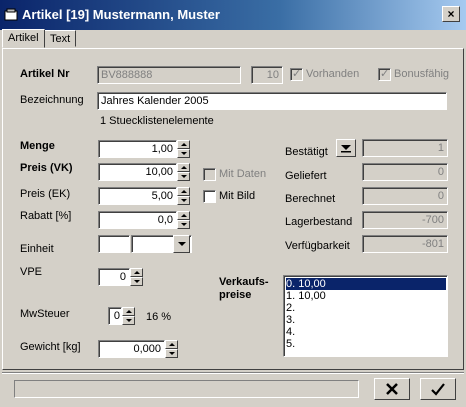 This screenshot has width=466, height=407. I want to click on gewicht-label: Gewicht [kg], so click(50, 347).